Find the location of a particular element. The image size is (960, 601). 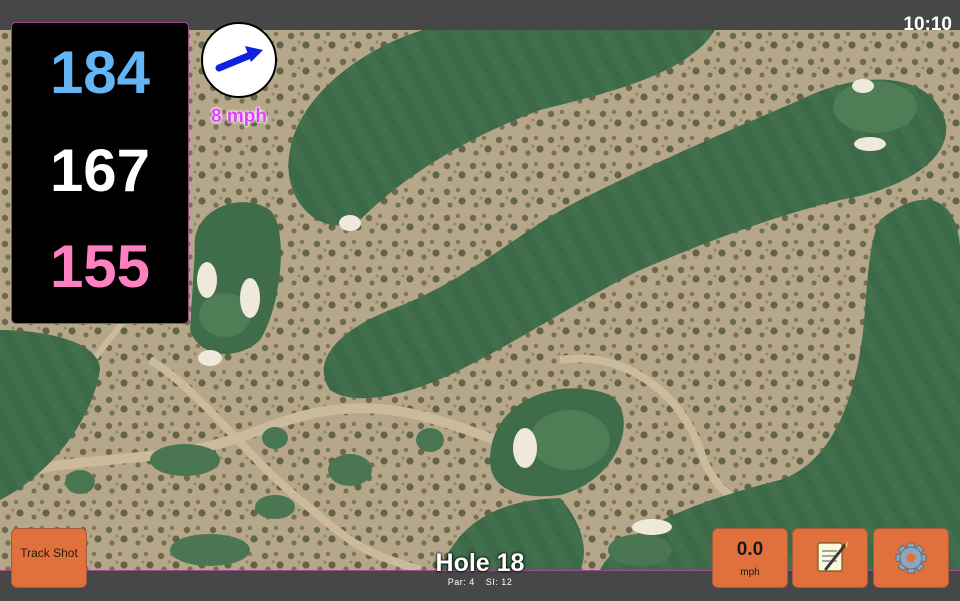

gear-icon is located at coordinates (911, 558).